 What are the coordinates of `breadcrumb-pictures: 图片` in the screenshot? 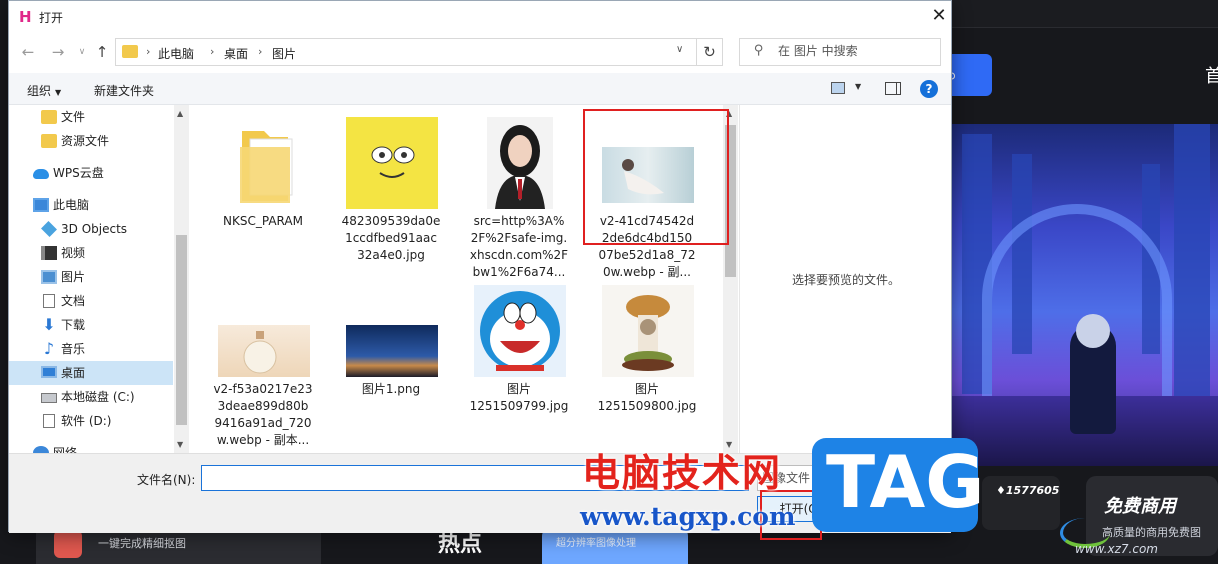 It's located at (284, 53).